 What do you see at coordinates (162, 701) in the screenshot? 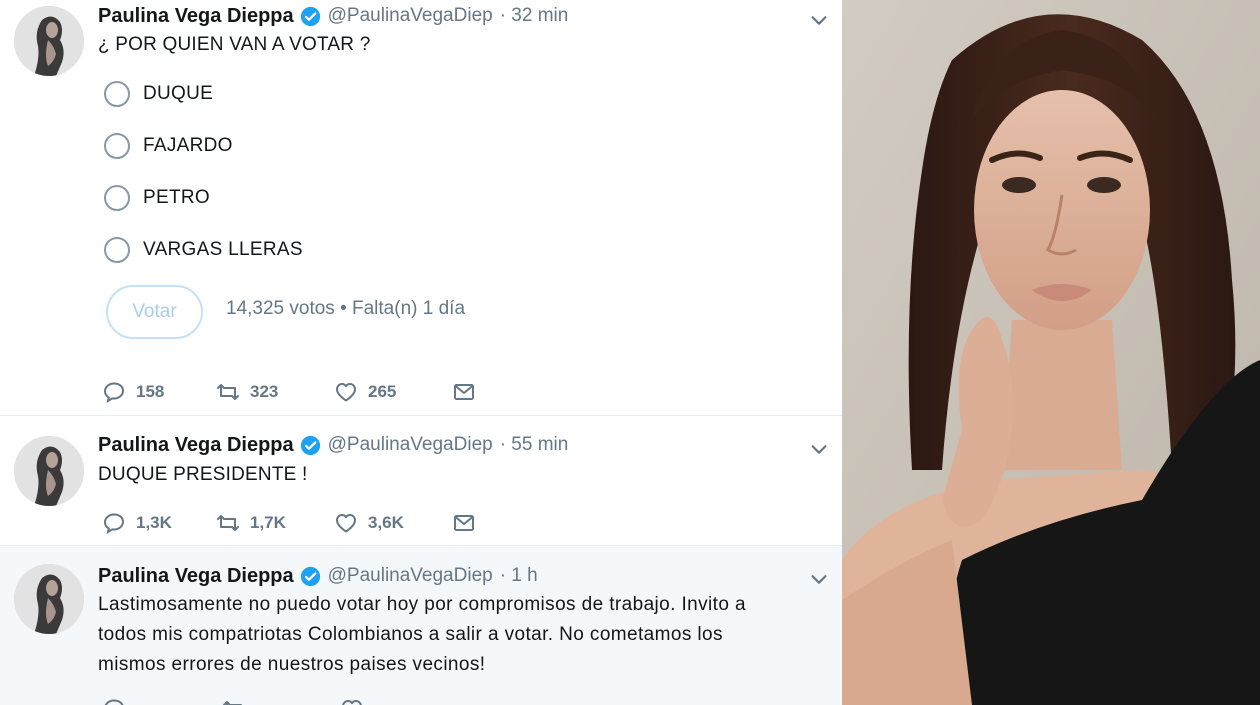
I see `reply-action` at bounding box center [162, 701].